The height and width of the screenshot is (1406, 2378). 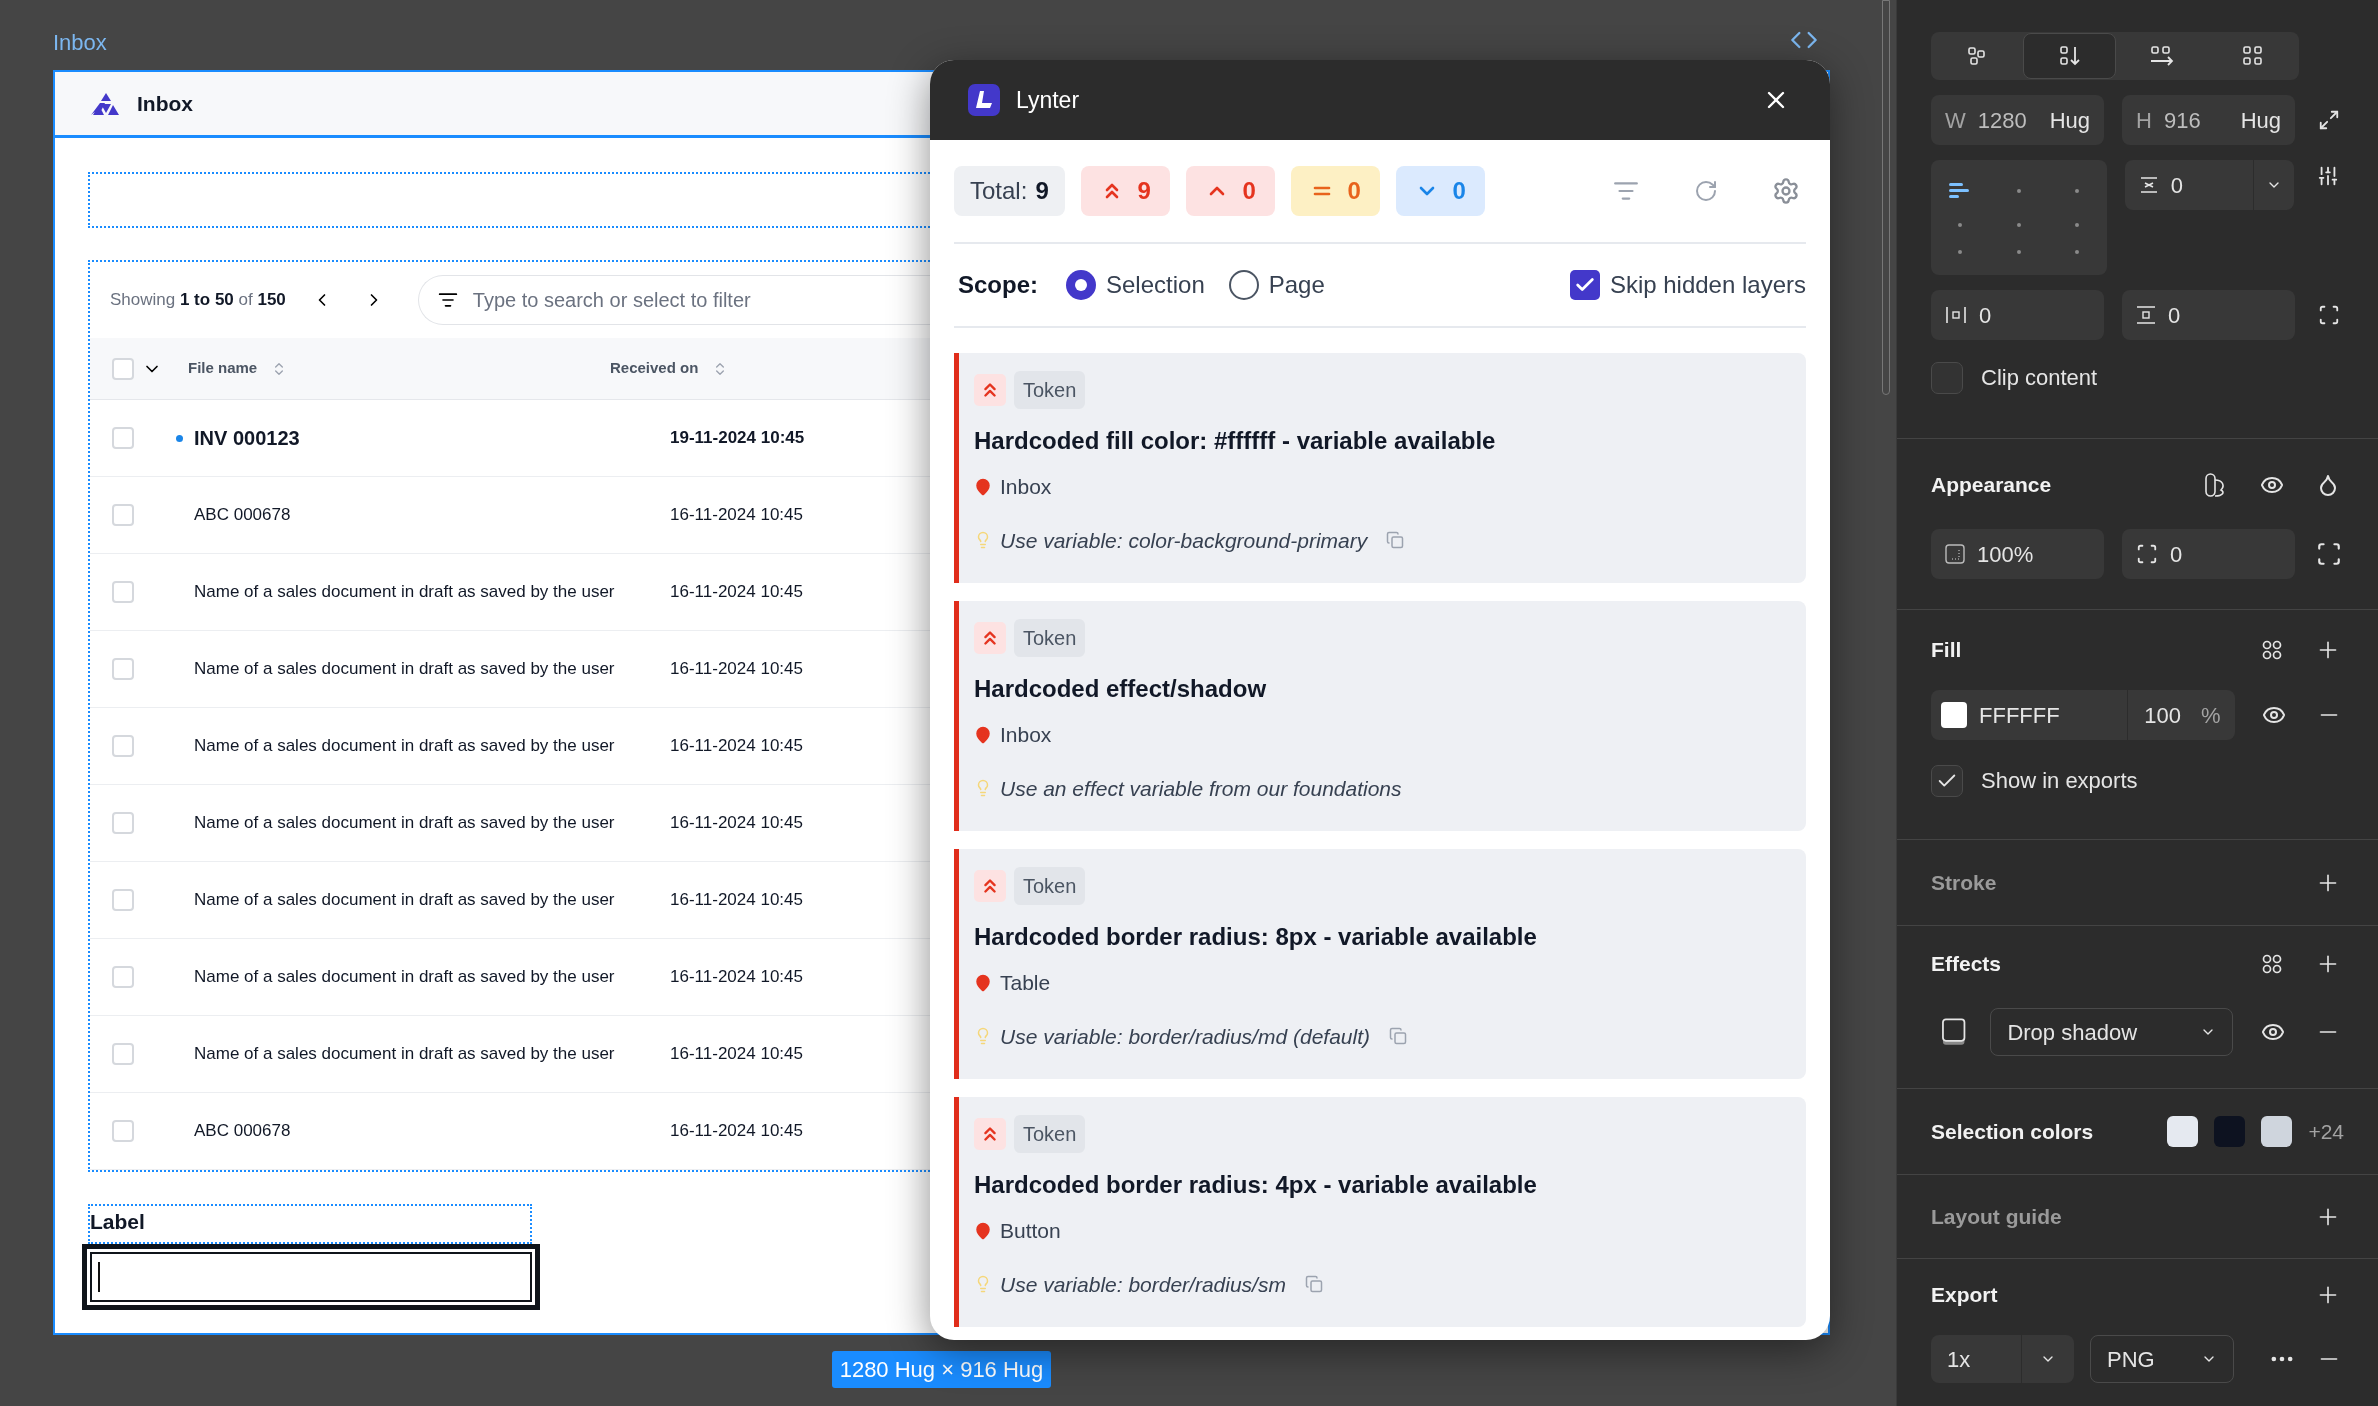 I want to click on copy-icon, so click(x=1395, y=540).